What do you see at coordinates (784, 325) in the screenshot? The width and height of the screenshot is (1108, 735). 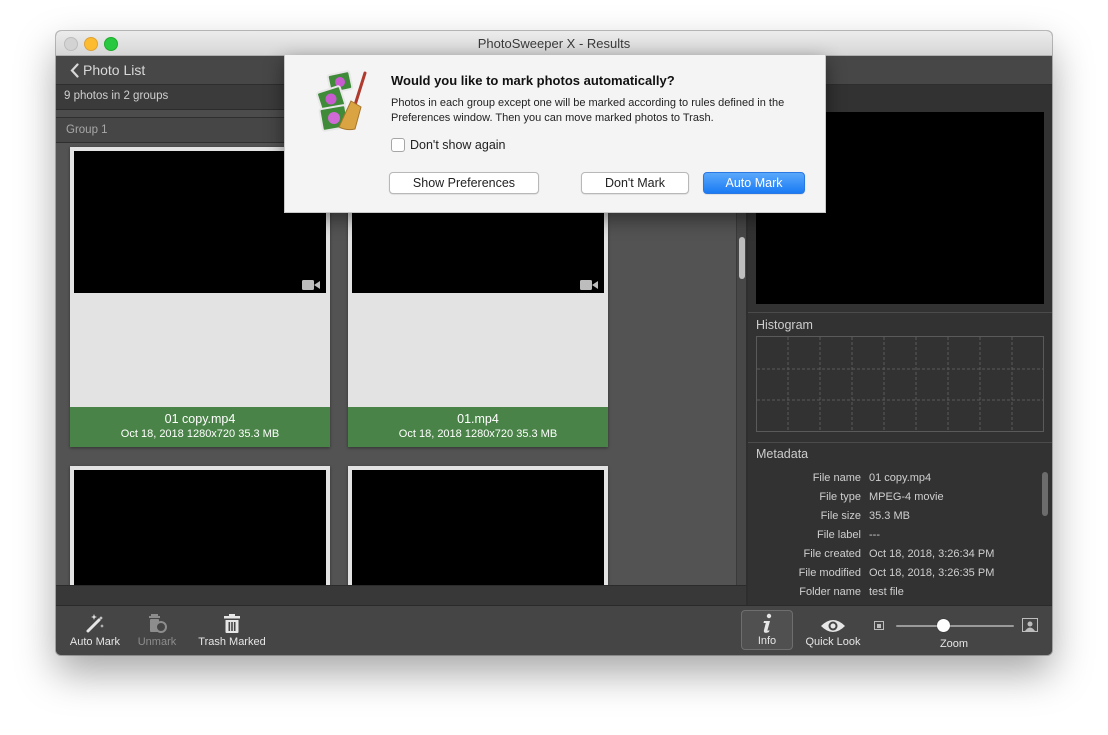 I see `histogram-title: Histogram` at bounding box center [784, 325].